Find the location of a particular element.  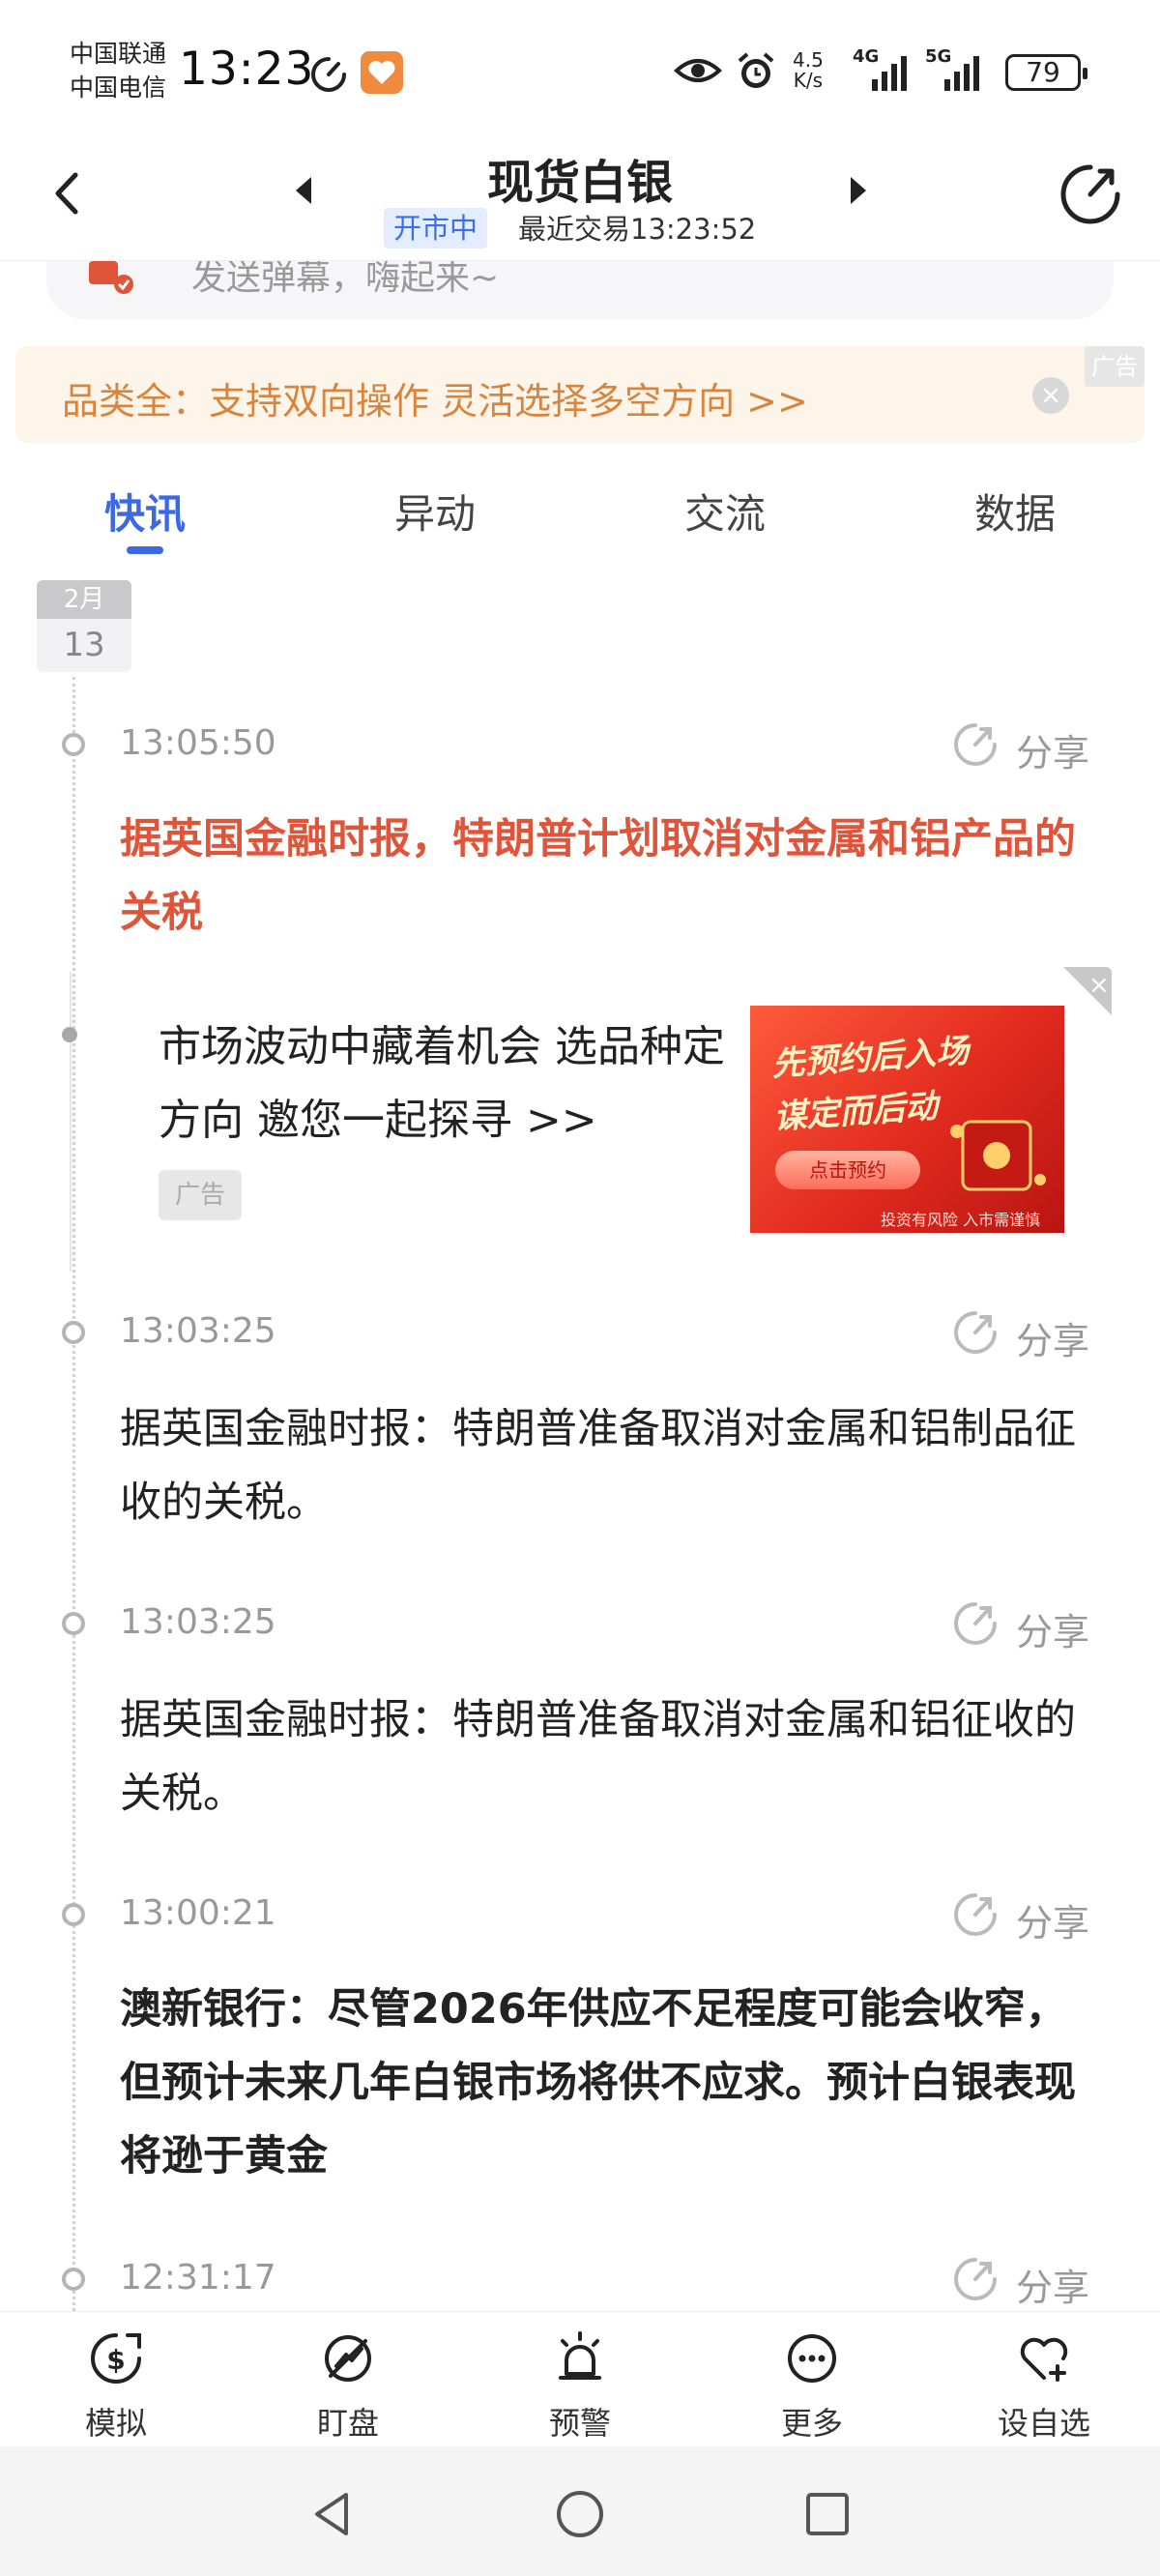

ad-card-dot is located at coordinates (69, 1034).